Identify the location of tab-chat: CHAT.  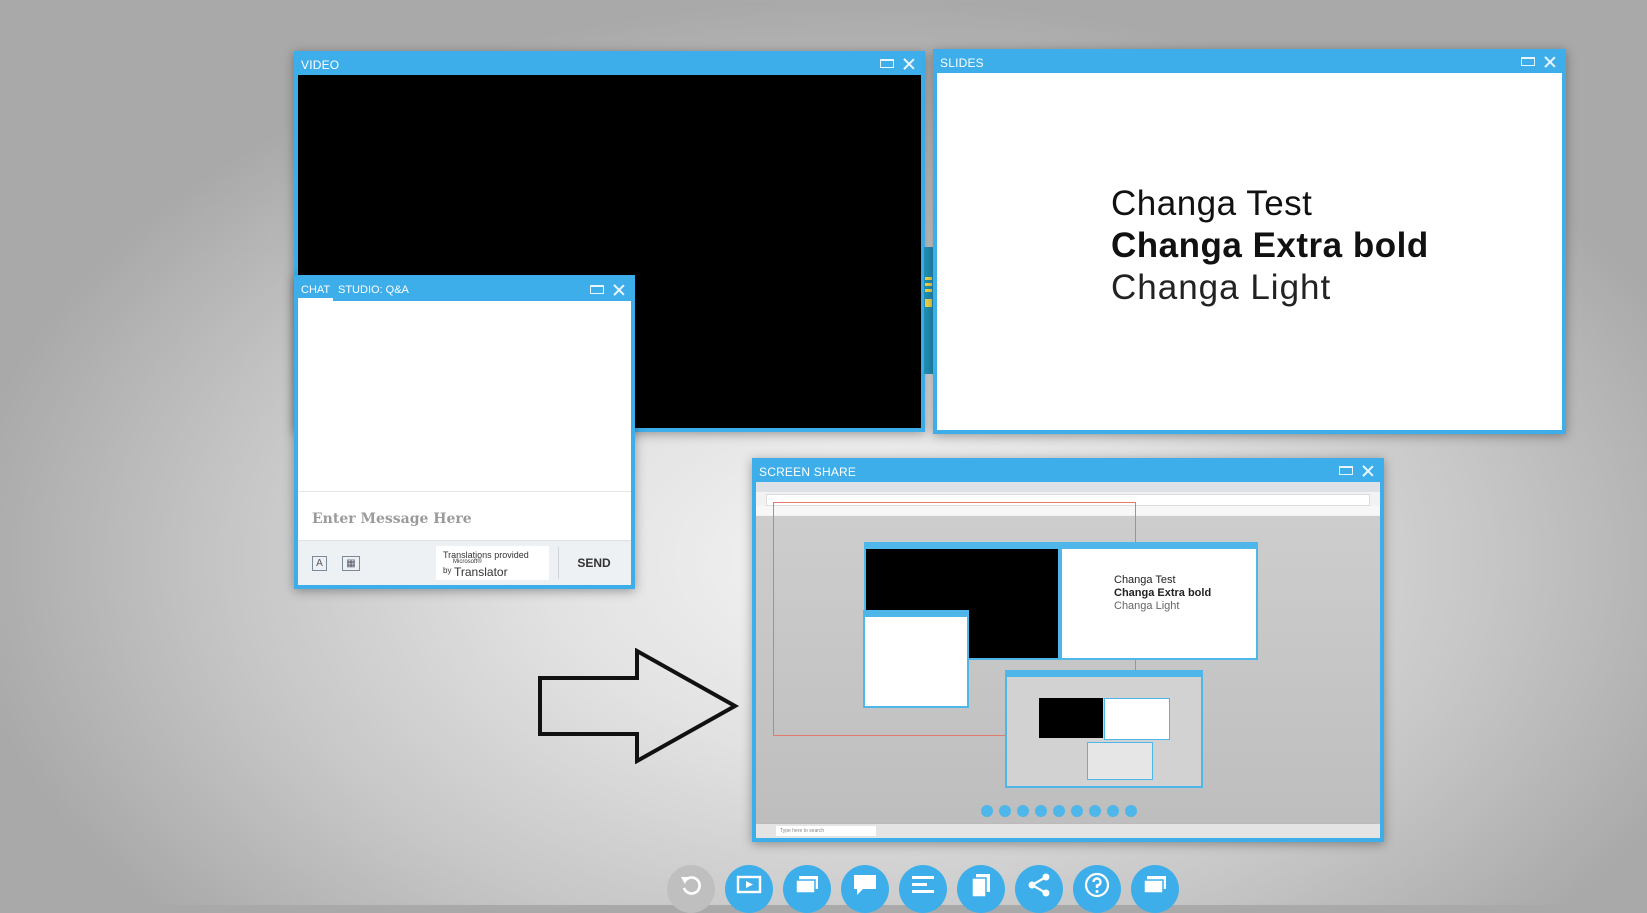
(316, 290).